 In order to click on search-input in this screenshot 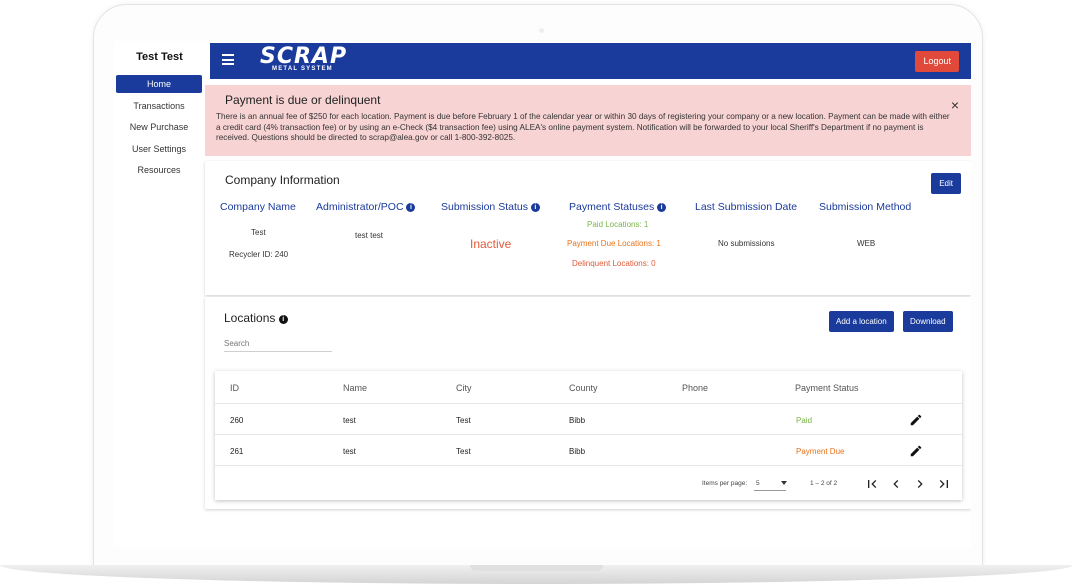, I will do `click(278, 344)`.